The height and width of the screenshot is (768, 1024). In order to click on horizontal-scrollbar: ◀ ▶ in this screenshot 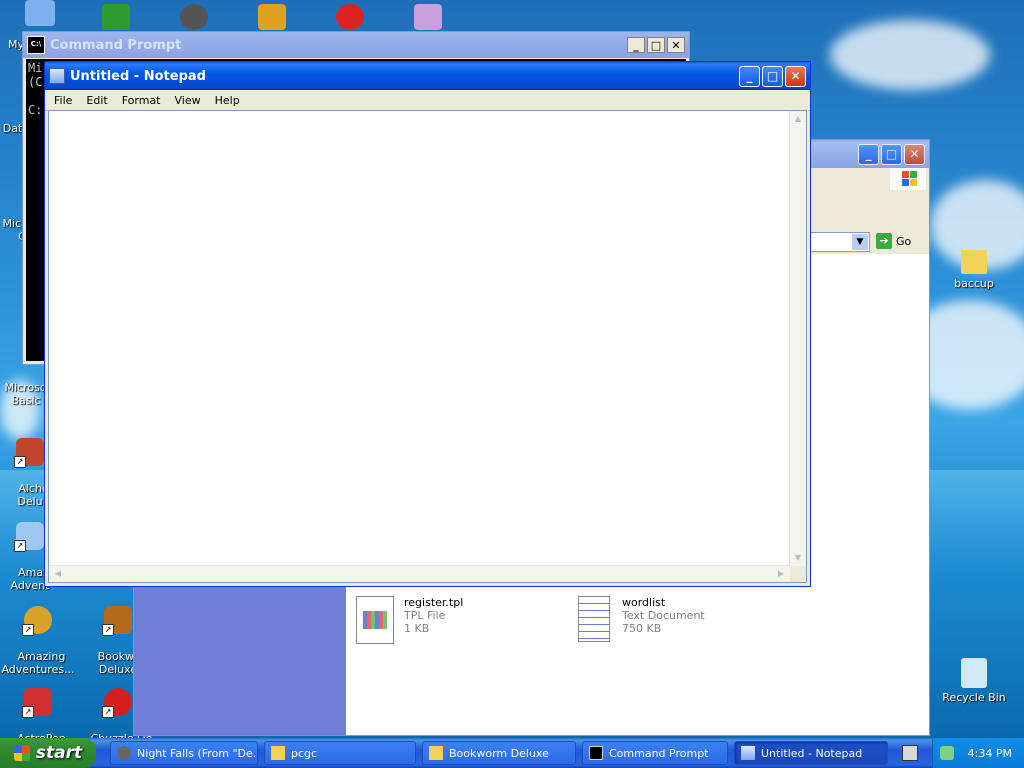, I will do `click(419, 573)`.